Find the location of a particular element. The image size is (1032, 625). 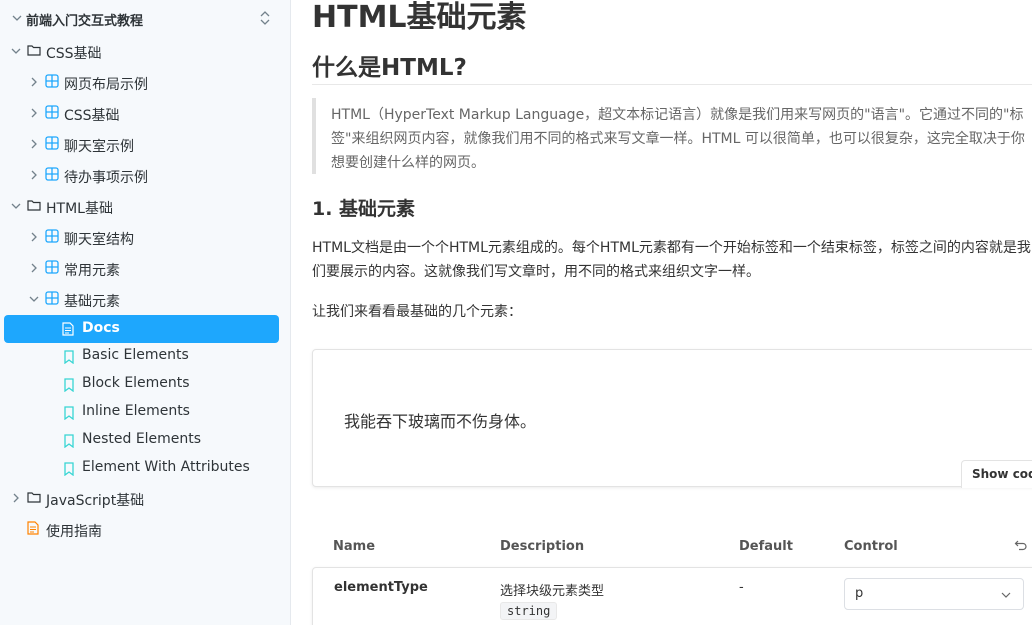

tree-item-label: 常用元素 is located at coordinates (92, 271).